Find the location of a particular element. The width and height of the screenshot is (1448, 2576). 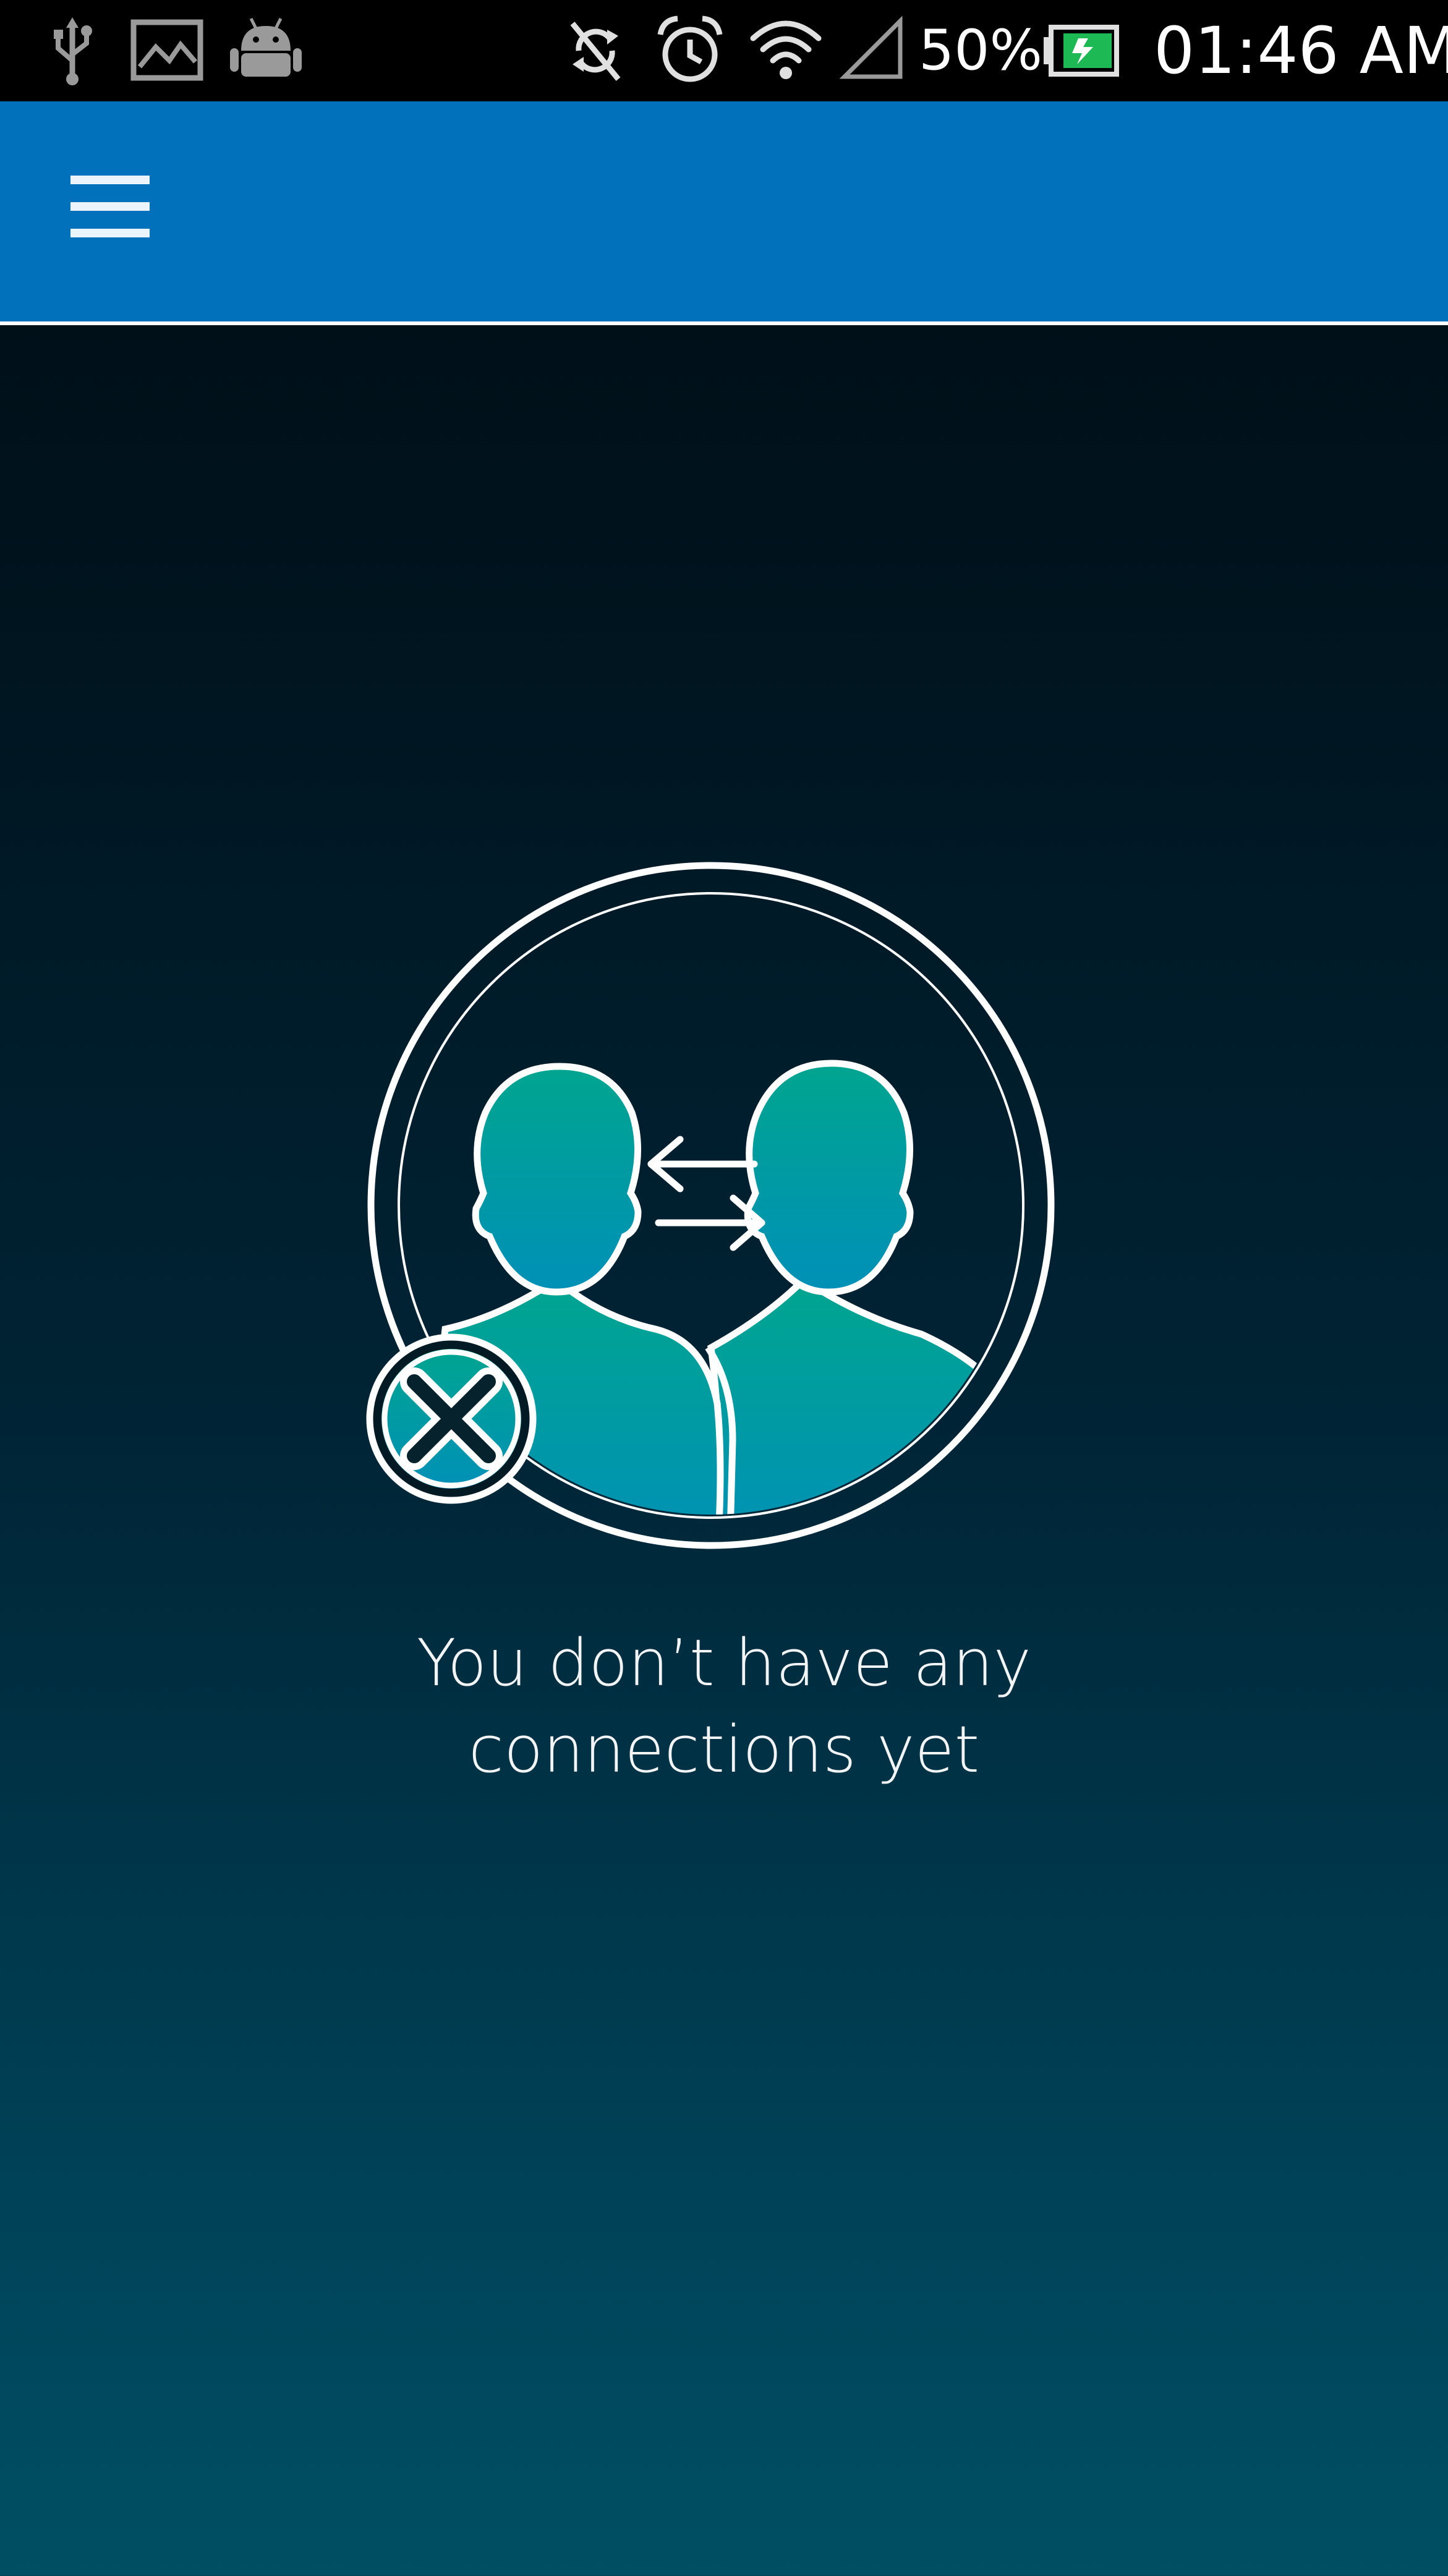

menu-button is located at coordinates (110, 206).